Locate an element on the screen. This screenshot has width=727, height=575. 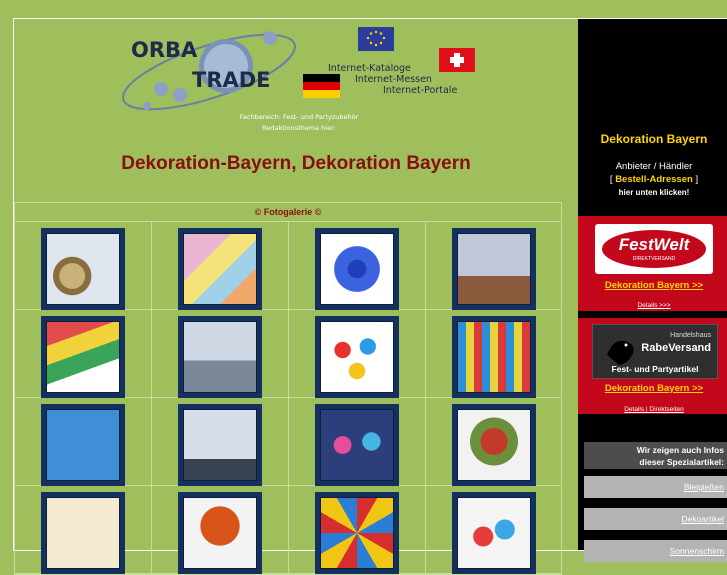
rabe-details-wrap: Details | Direktseiten is located at coordinates (652, 407).